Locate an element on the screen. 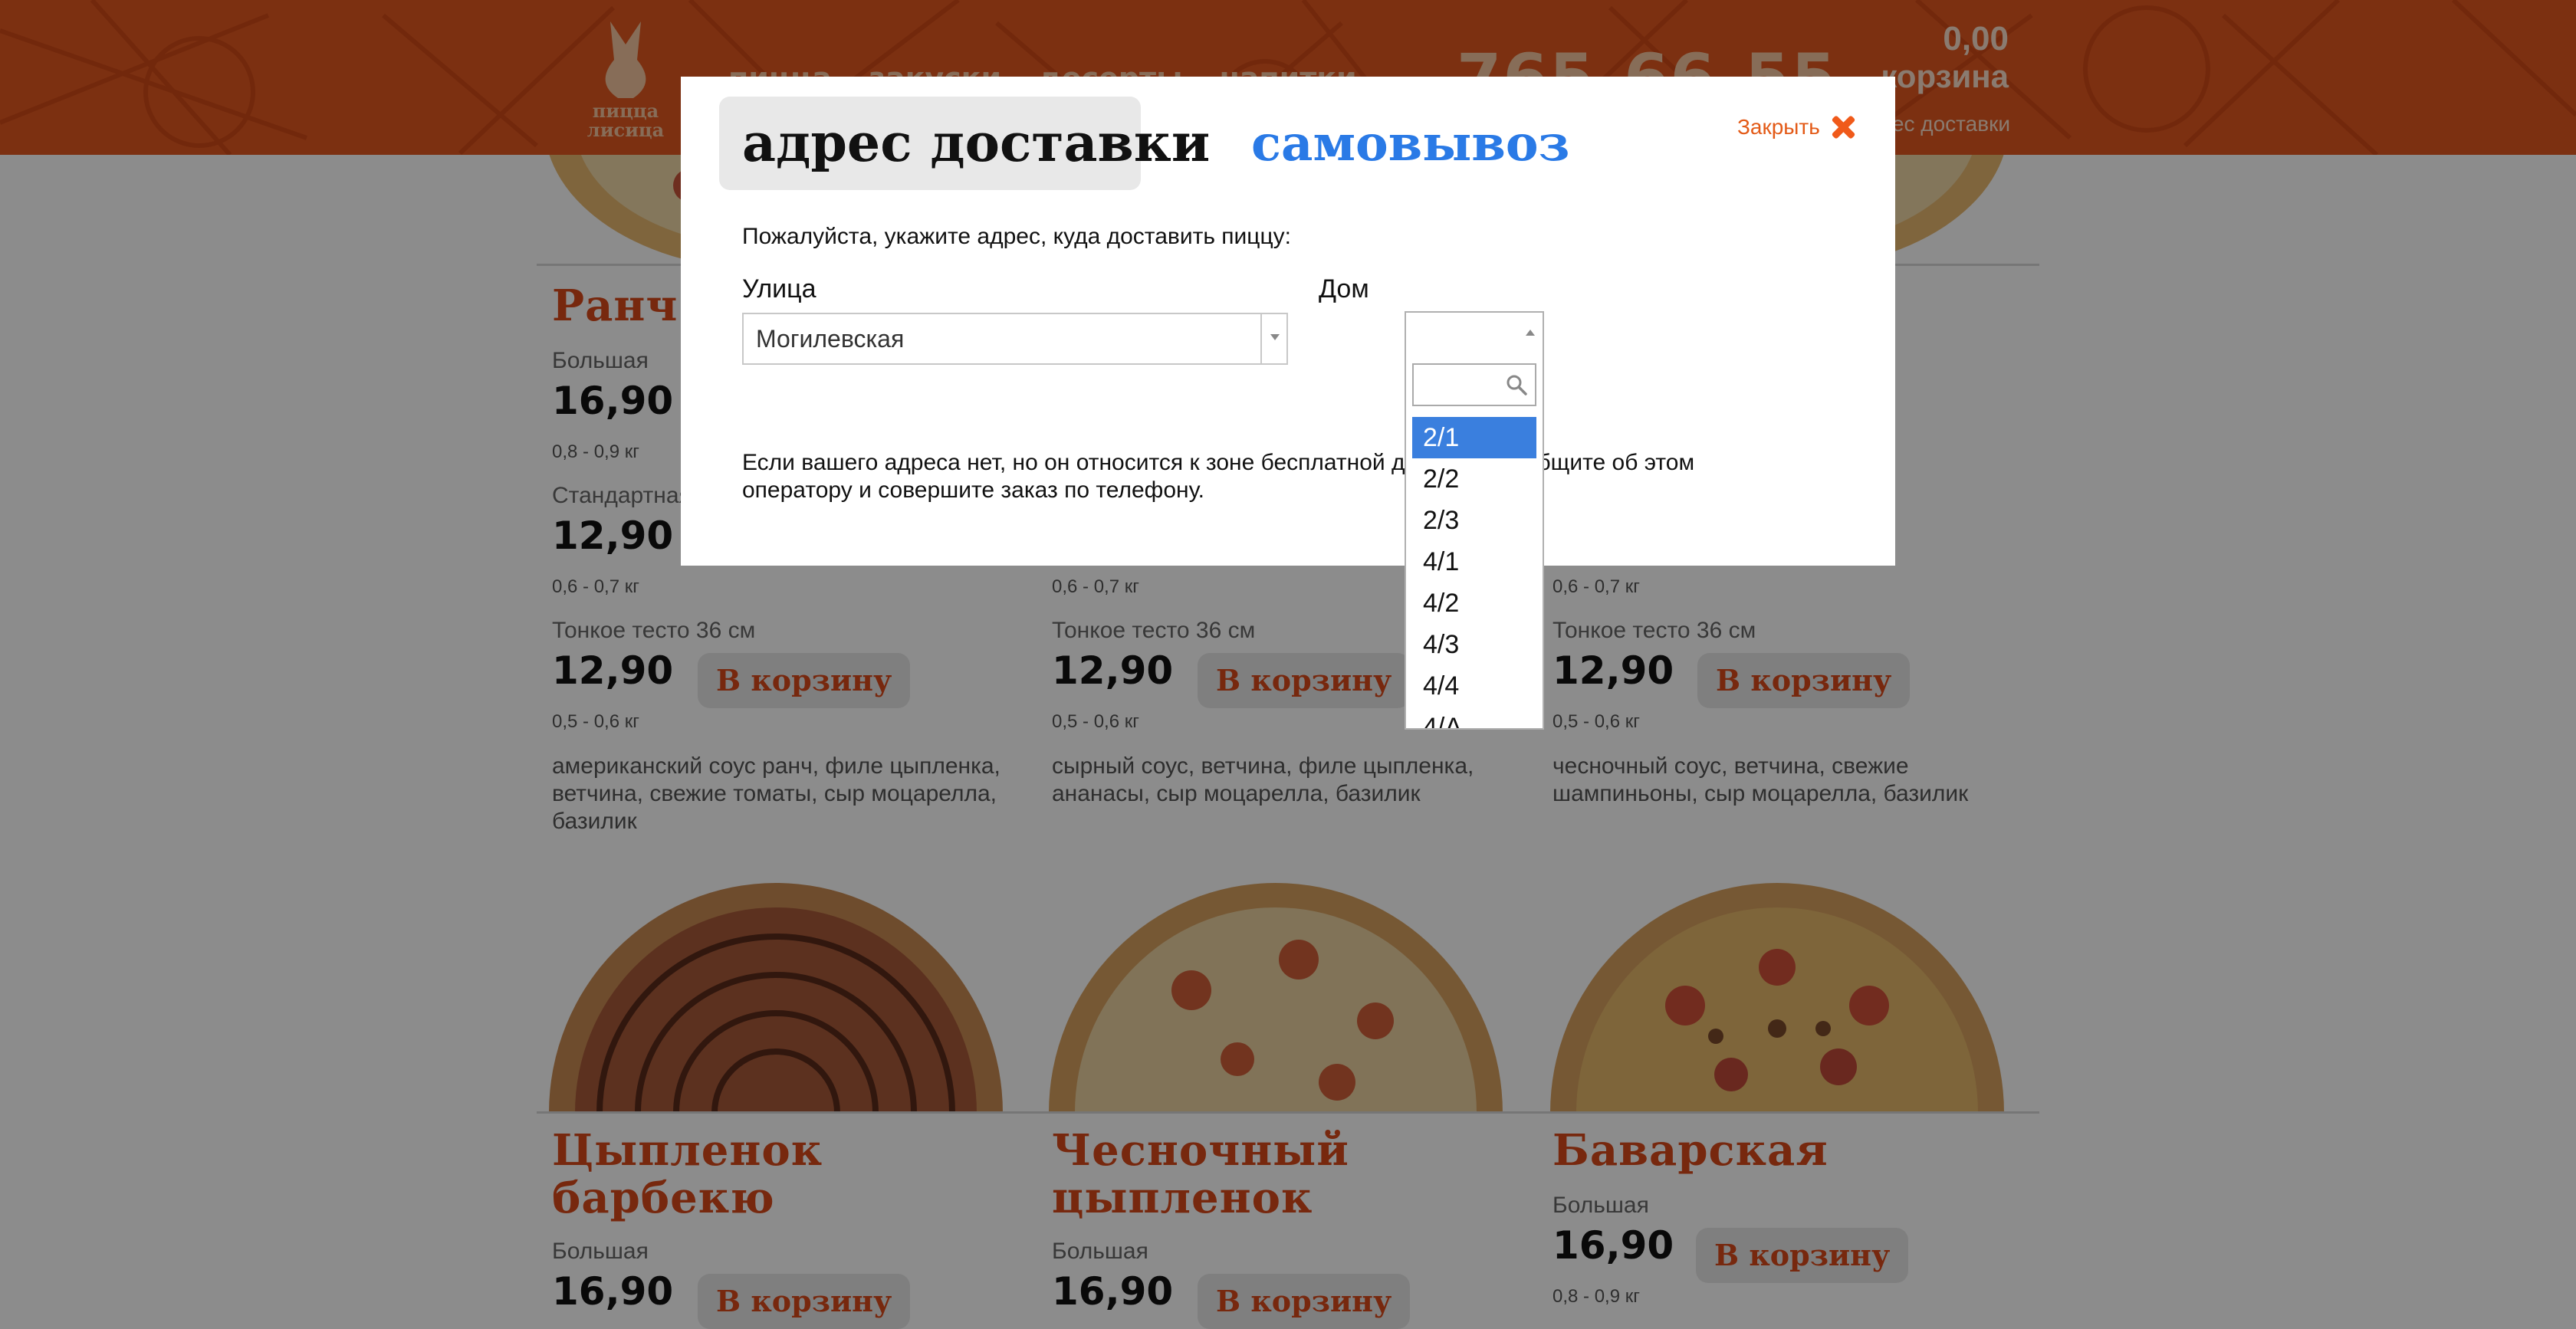 The height and width of the screenshot is (1329, 2576). house-option: 4/4 is located at coordinates (1474, 686).